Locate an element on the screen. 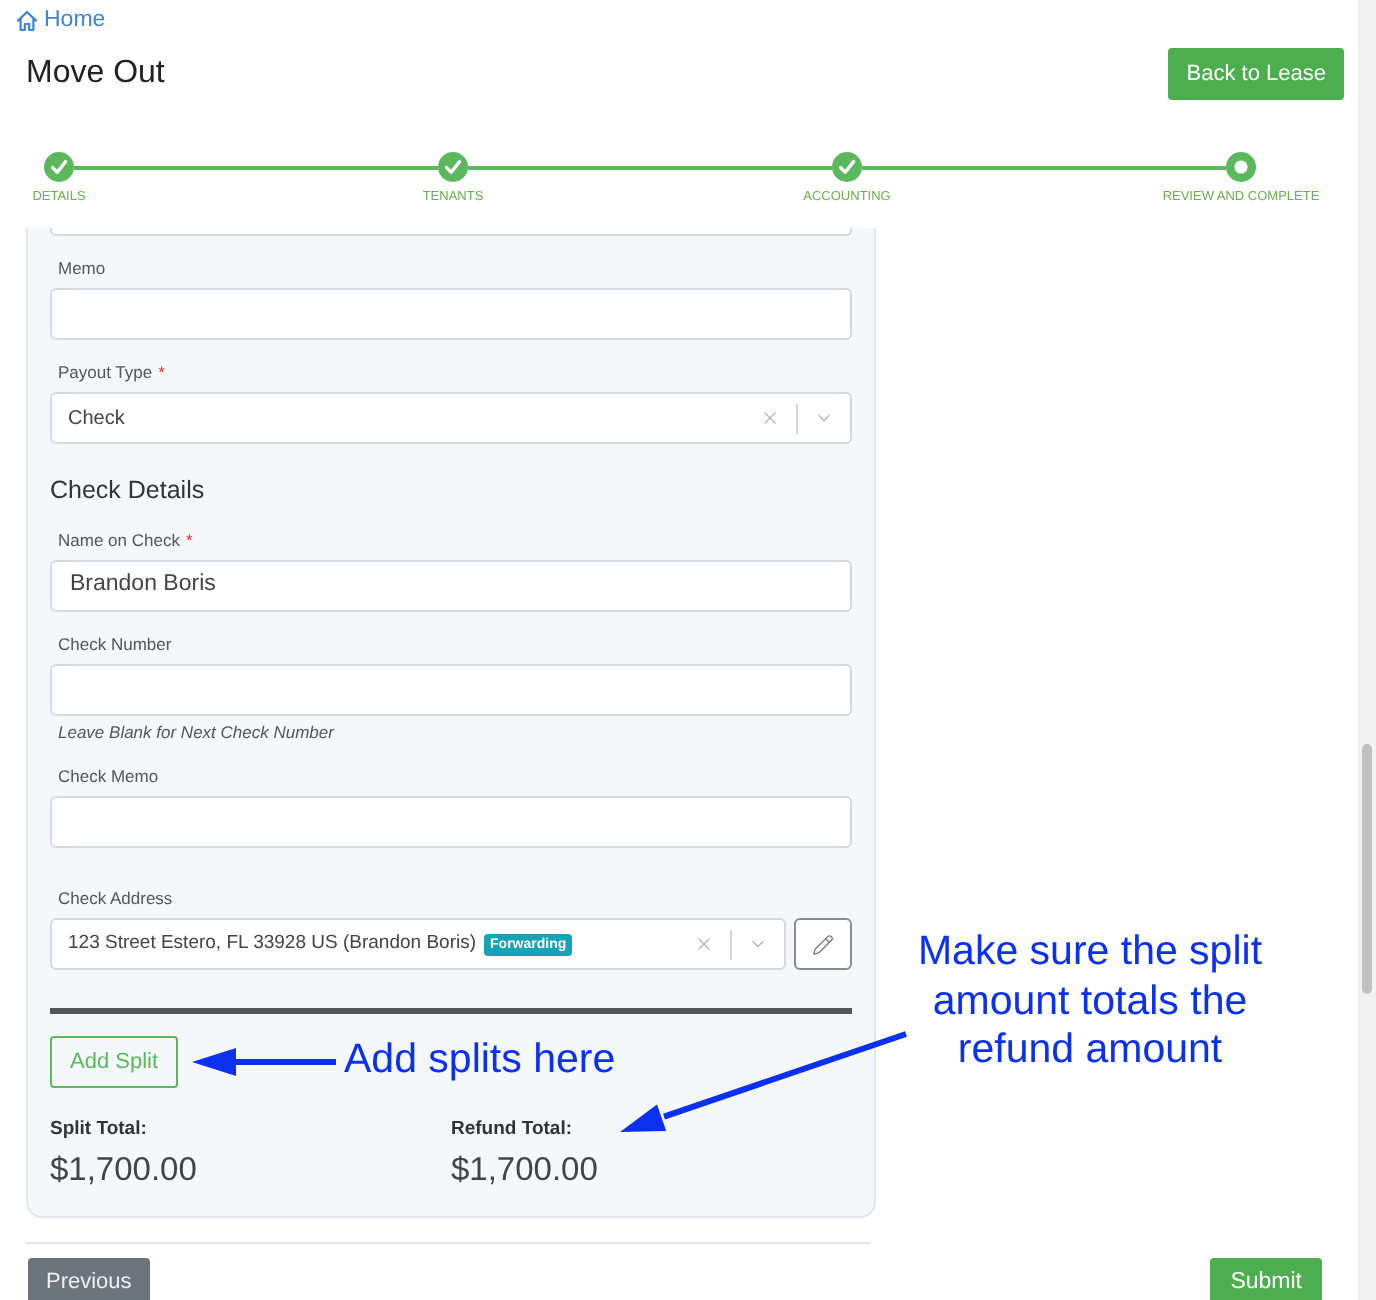 The width and height of the screenshot is (1376, 1300). home-icon is located at coordinates (27, 20).